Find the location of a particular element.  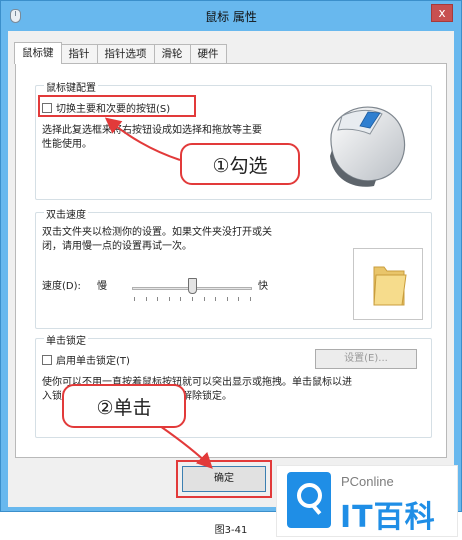

search-logo-icon is located at coordinates (309, 500).